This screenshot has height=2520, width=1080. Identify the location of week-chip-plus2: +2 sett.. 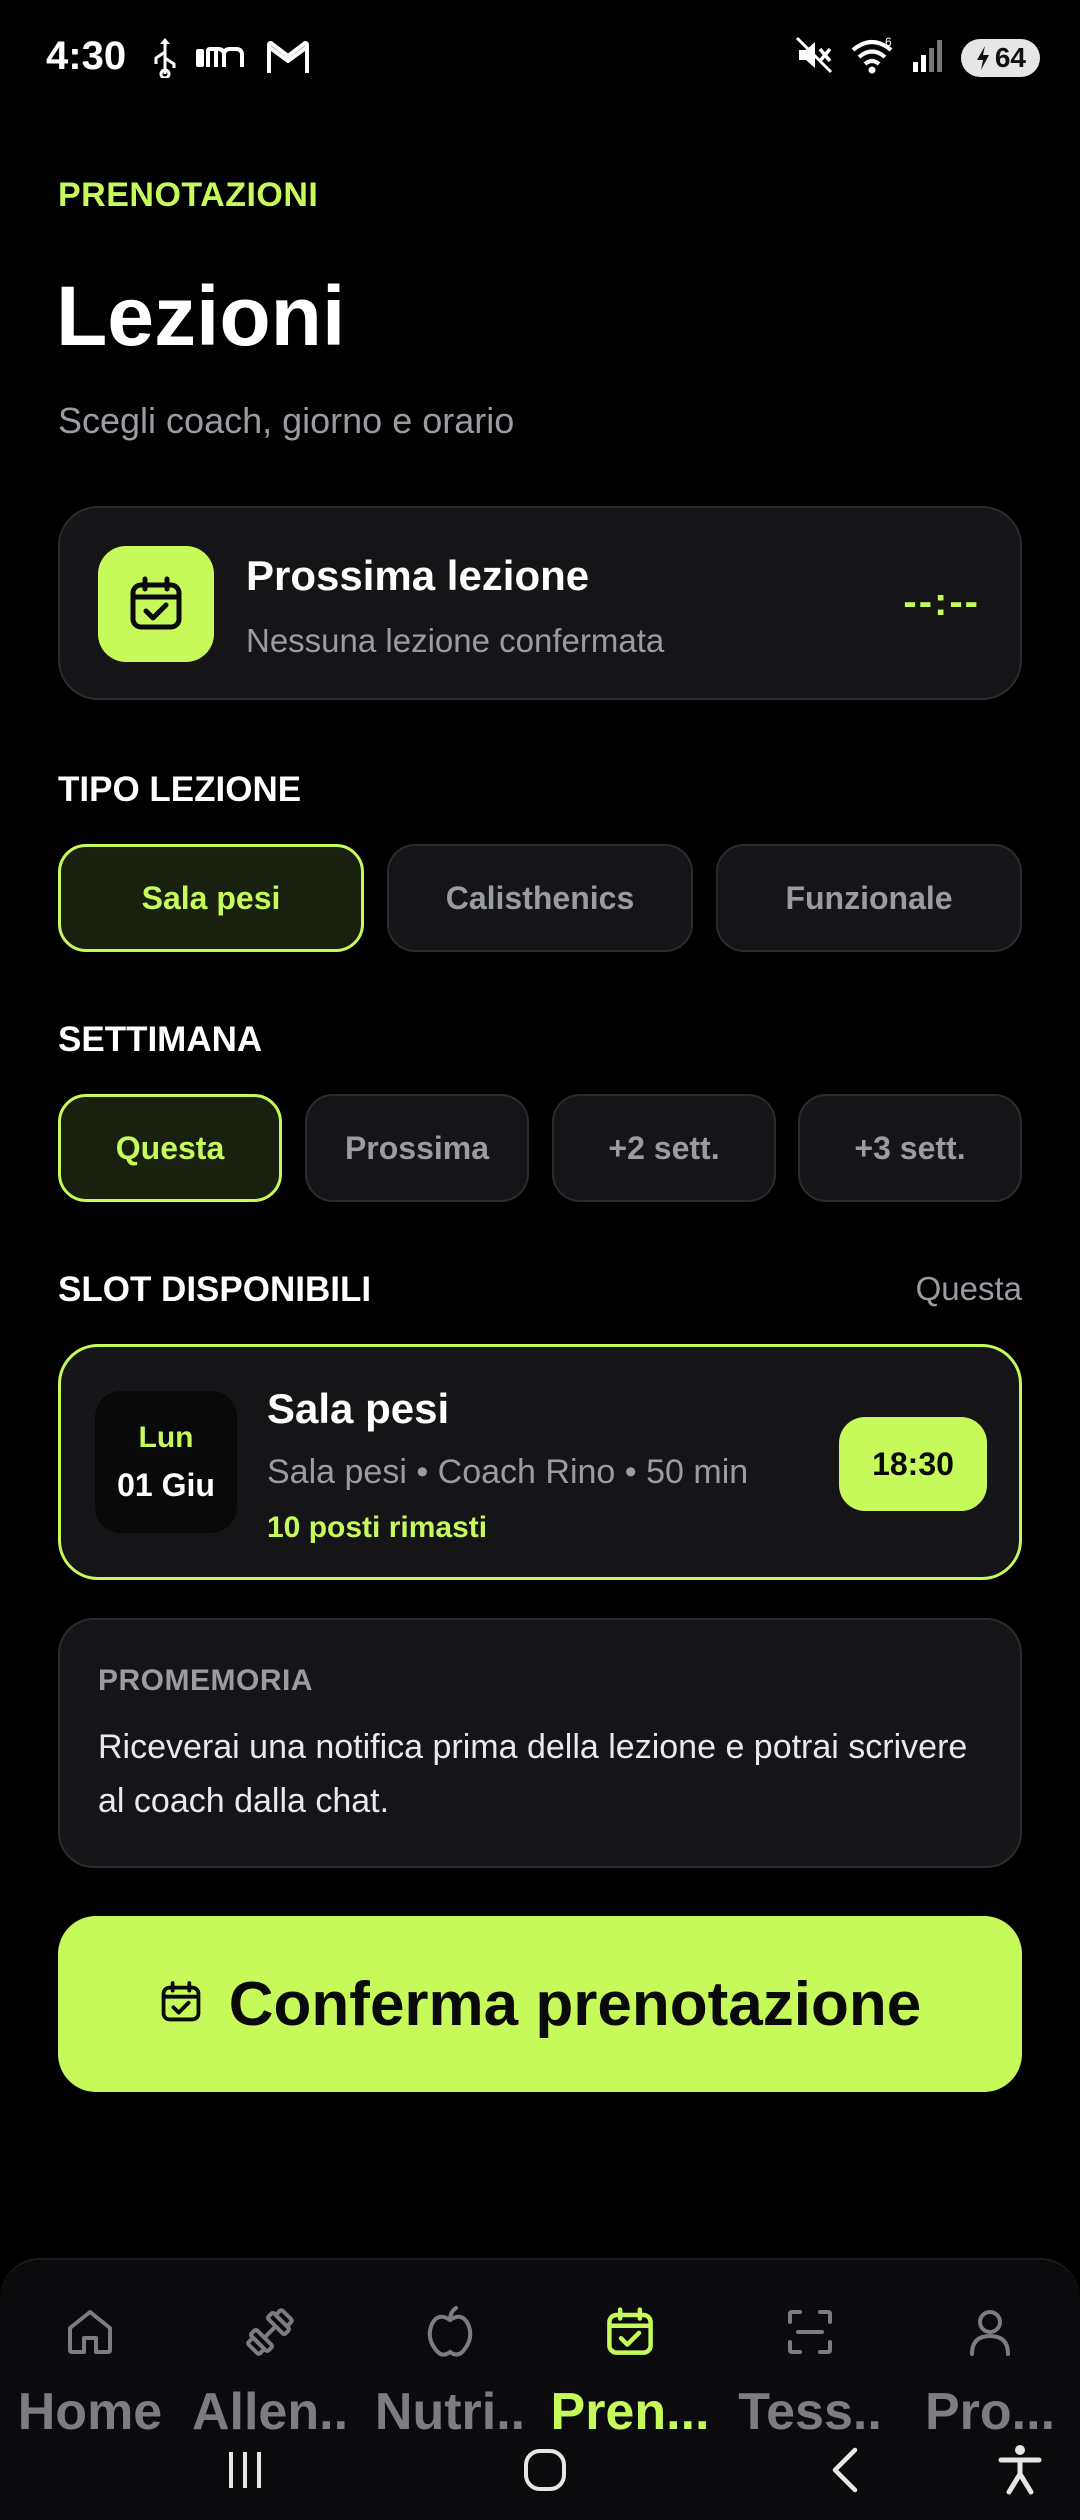
(664, 1148).